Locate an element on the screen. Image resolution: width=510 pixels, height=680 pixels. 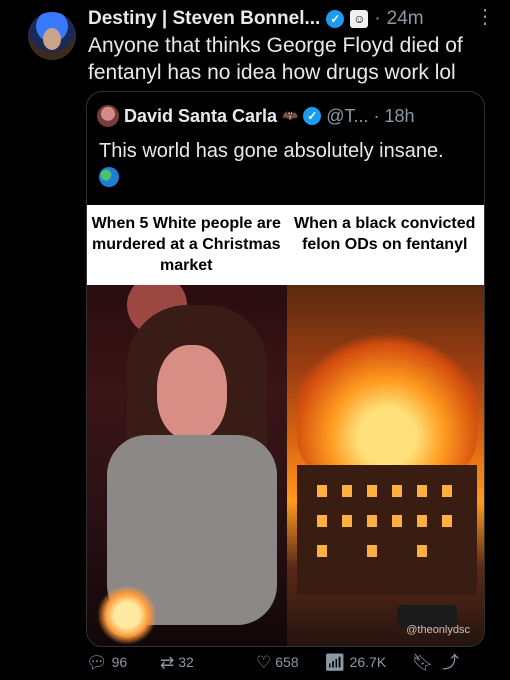
views-count: 26.7K is located at coordinates (368, 662).